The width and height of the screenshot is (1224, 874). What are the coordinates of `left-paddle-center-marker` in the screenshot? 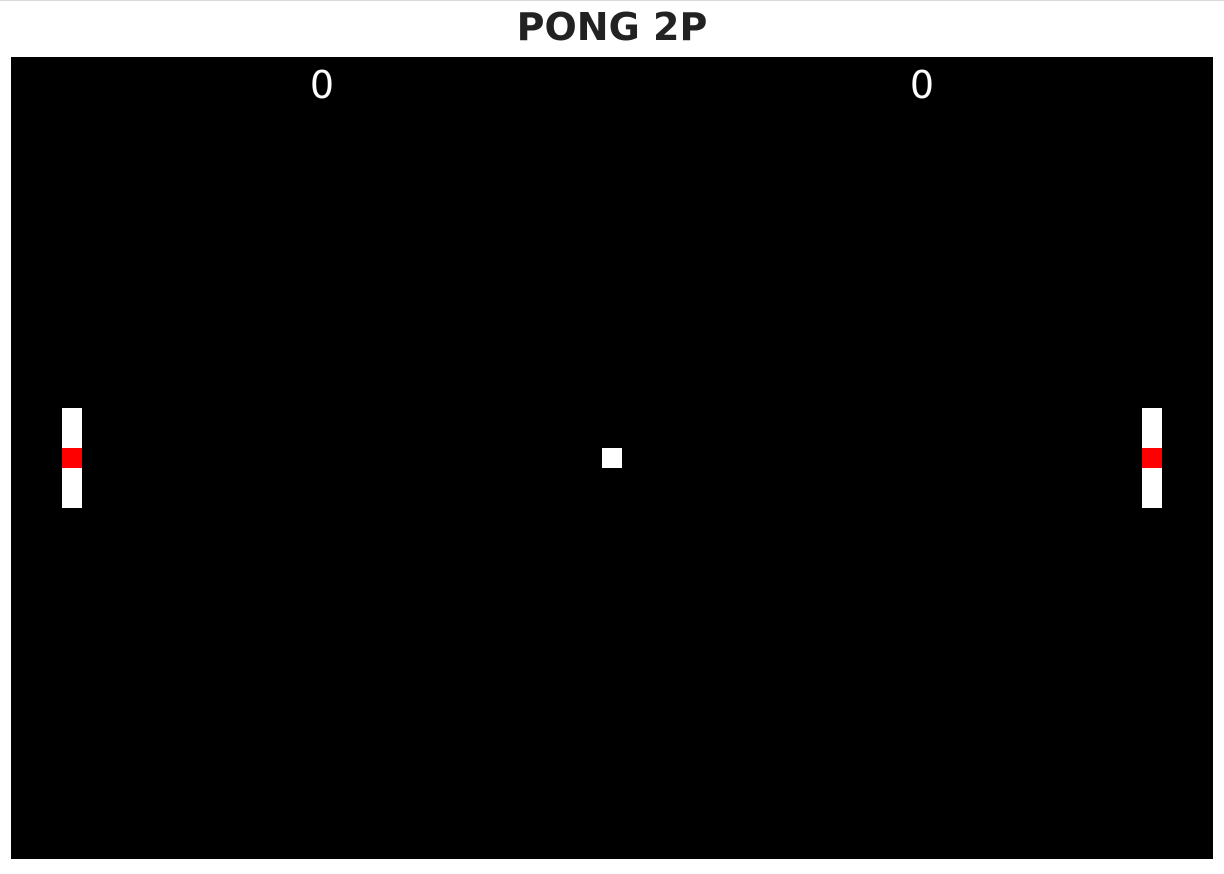 It's located at (72, 458).